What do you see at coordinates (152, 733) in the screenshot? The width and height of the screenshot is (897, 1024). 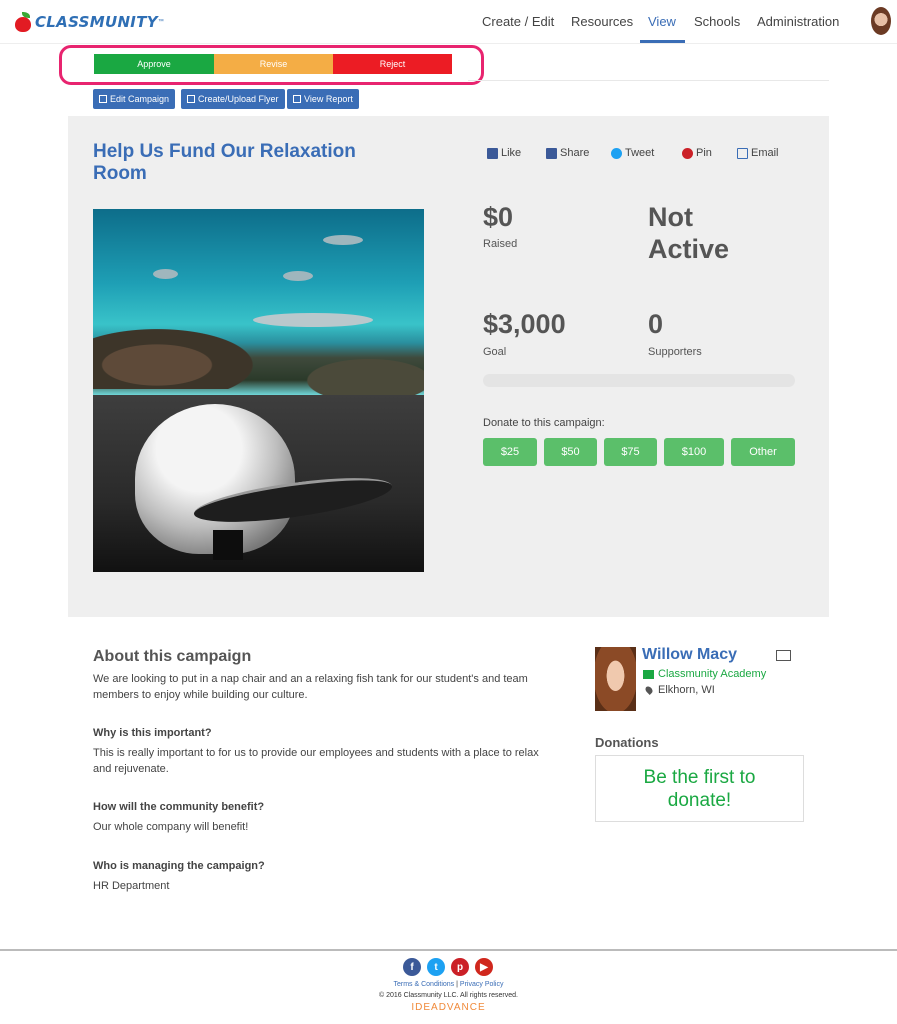 I see `question-why: Why is this important?` at bounding box center [152, 733].